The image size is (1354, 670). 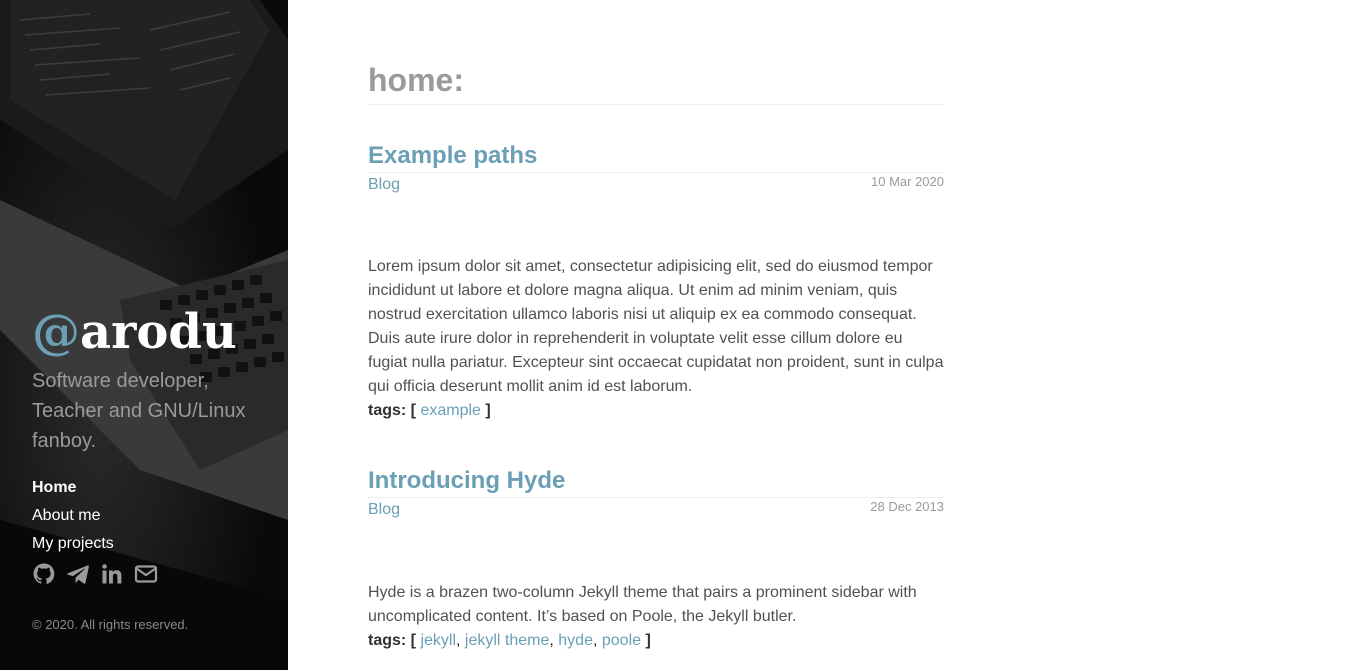 I want to click on envelope-icon, so click(x=146, y=574).